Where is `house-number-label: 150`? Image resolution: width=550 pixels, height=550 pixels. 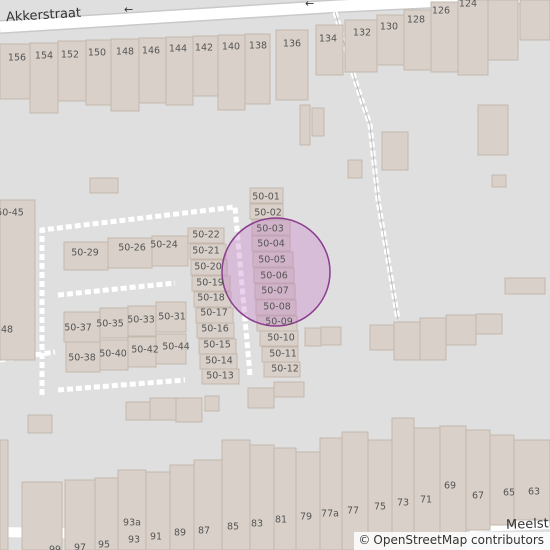
house-number-label: 150 is located at coordinates (97, 53).